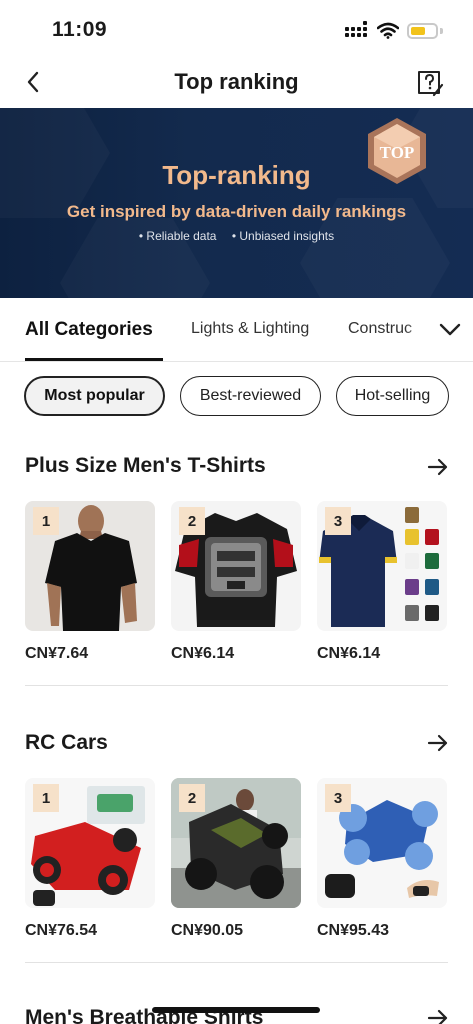 This screenshot has width=473, height=1024. What do you see at coordinates (283, 236) in the screenshot?
I see `banner-bullet: • Unbiased insights` at bounding box center [283, 236].